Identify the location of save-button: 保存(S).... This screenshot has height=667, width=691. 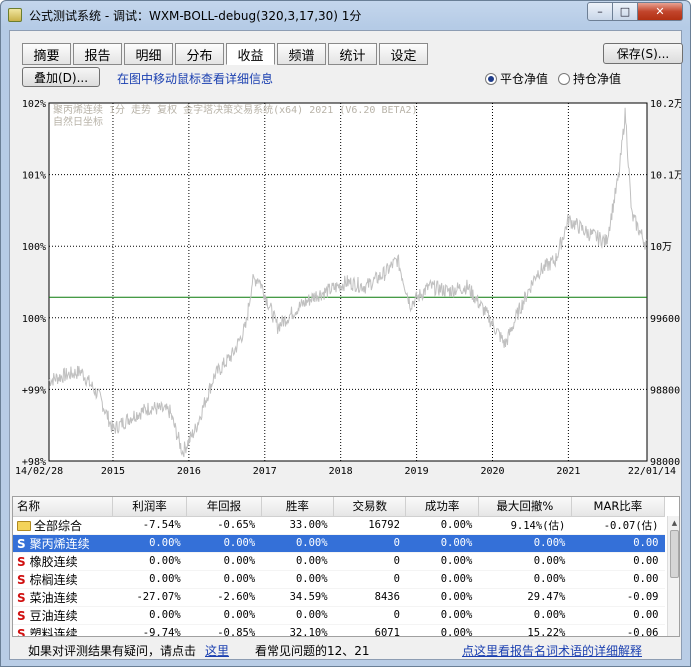
(643, 53).